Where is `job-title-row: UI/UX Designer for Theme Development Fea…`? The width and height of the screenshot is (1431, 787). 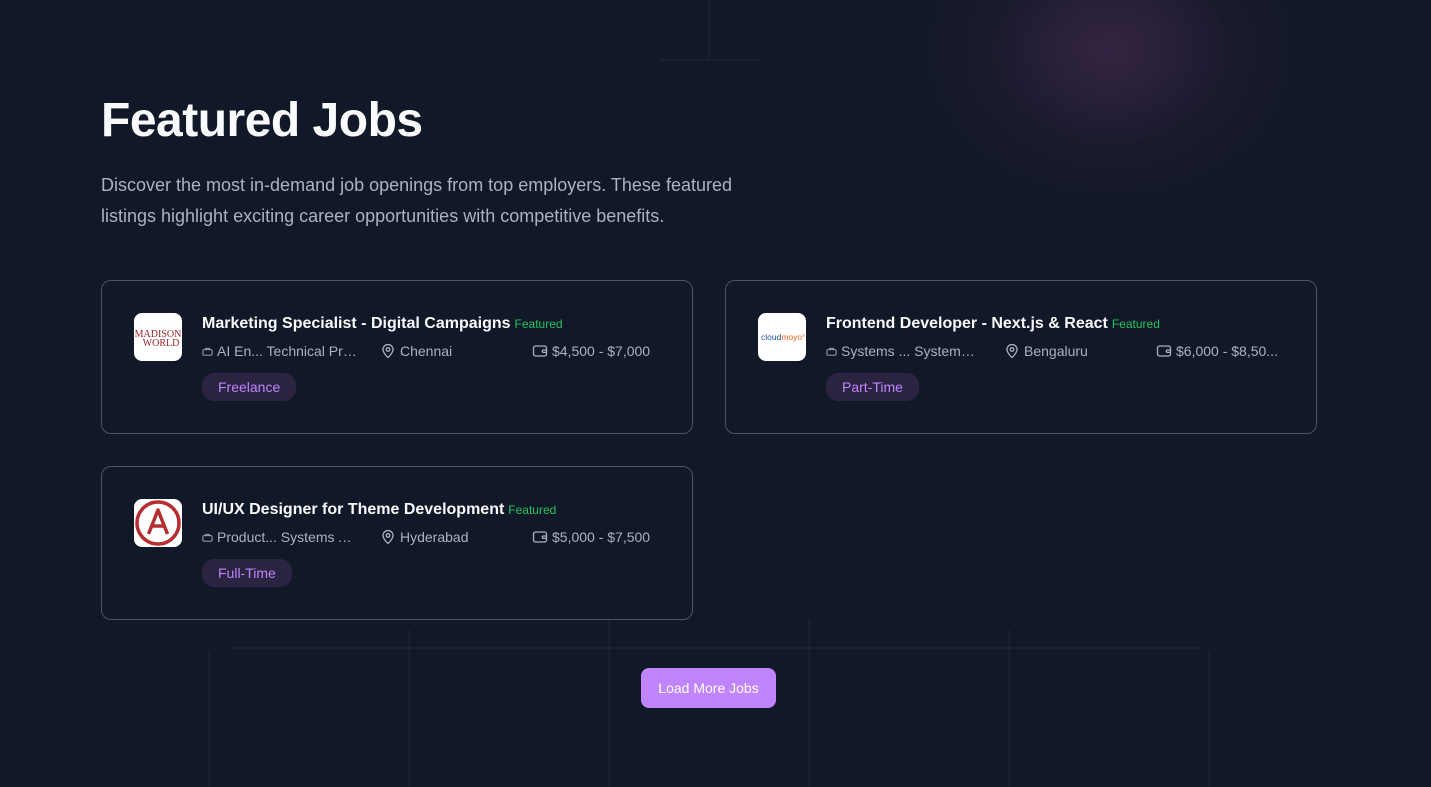 job-title-row: UI/UX Designer for Theme Development Fea… is located at coordinates (379, 510).